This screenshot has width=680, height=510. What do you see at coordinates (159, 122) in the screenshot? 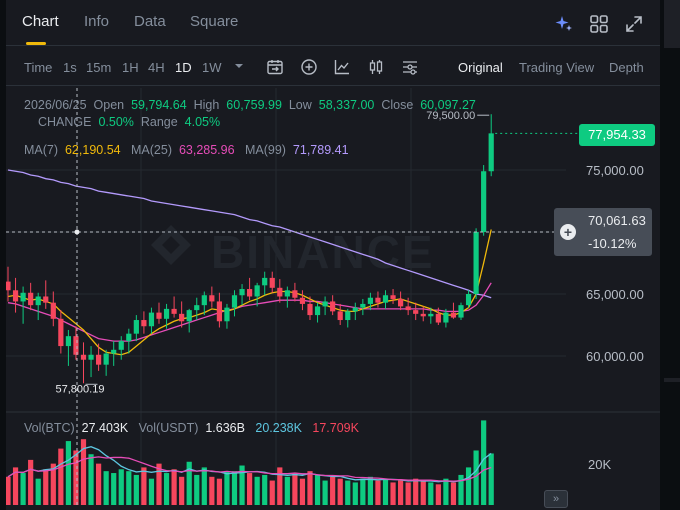
I see `range-label: Range` at bounding box center [159, 122].